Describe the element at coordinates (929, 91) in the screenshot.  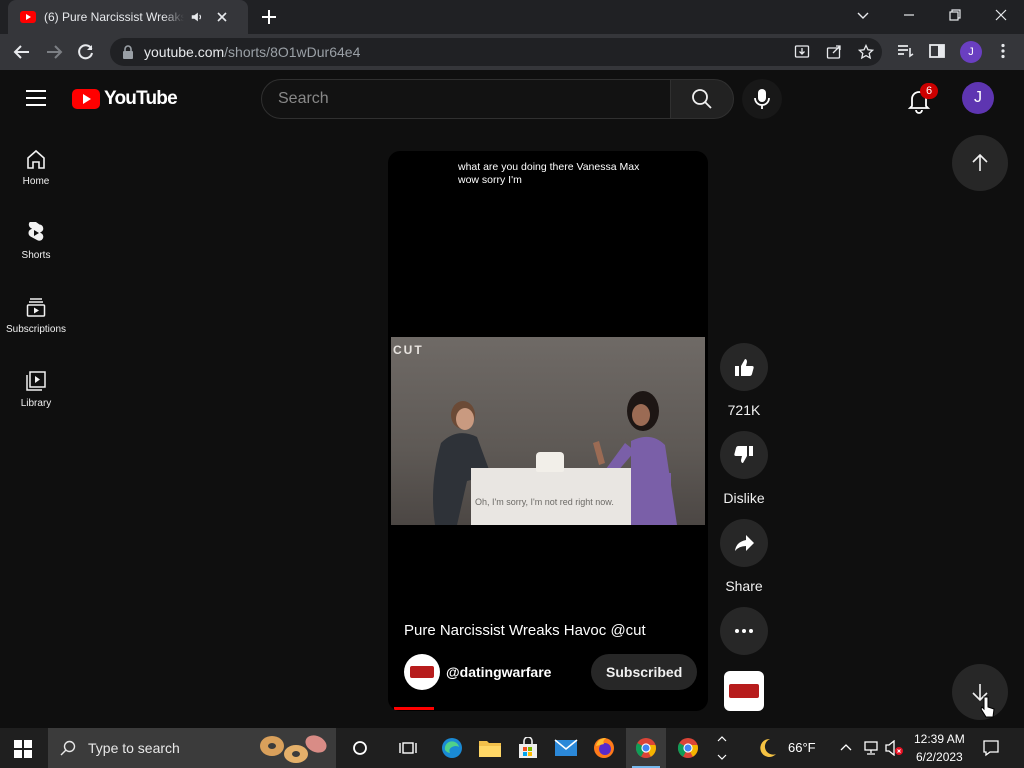
I see `notification-badge: 6` at that location.